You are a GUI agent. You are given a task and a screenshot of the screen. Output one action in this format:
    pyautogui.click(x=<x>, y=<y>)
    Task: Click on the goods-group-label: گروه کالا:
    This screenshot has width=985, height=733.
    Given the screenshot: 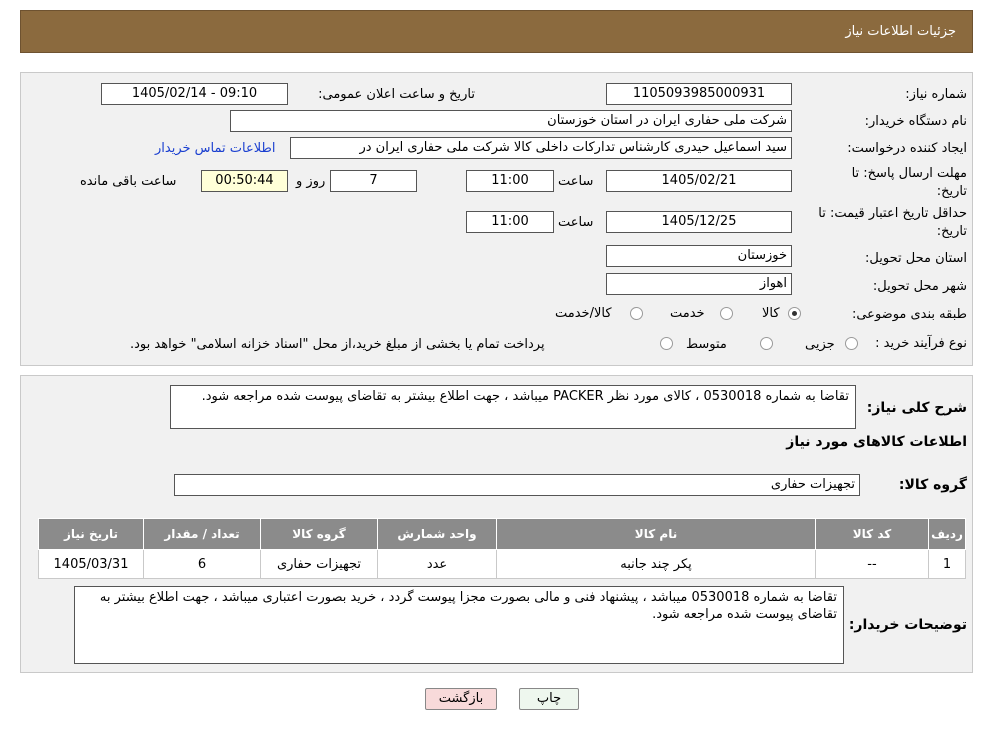 What is the action you would take?
    pyautogui.click(x=932, y=485)
    